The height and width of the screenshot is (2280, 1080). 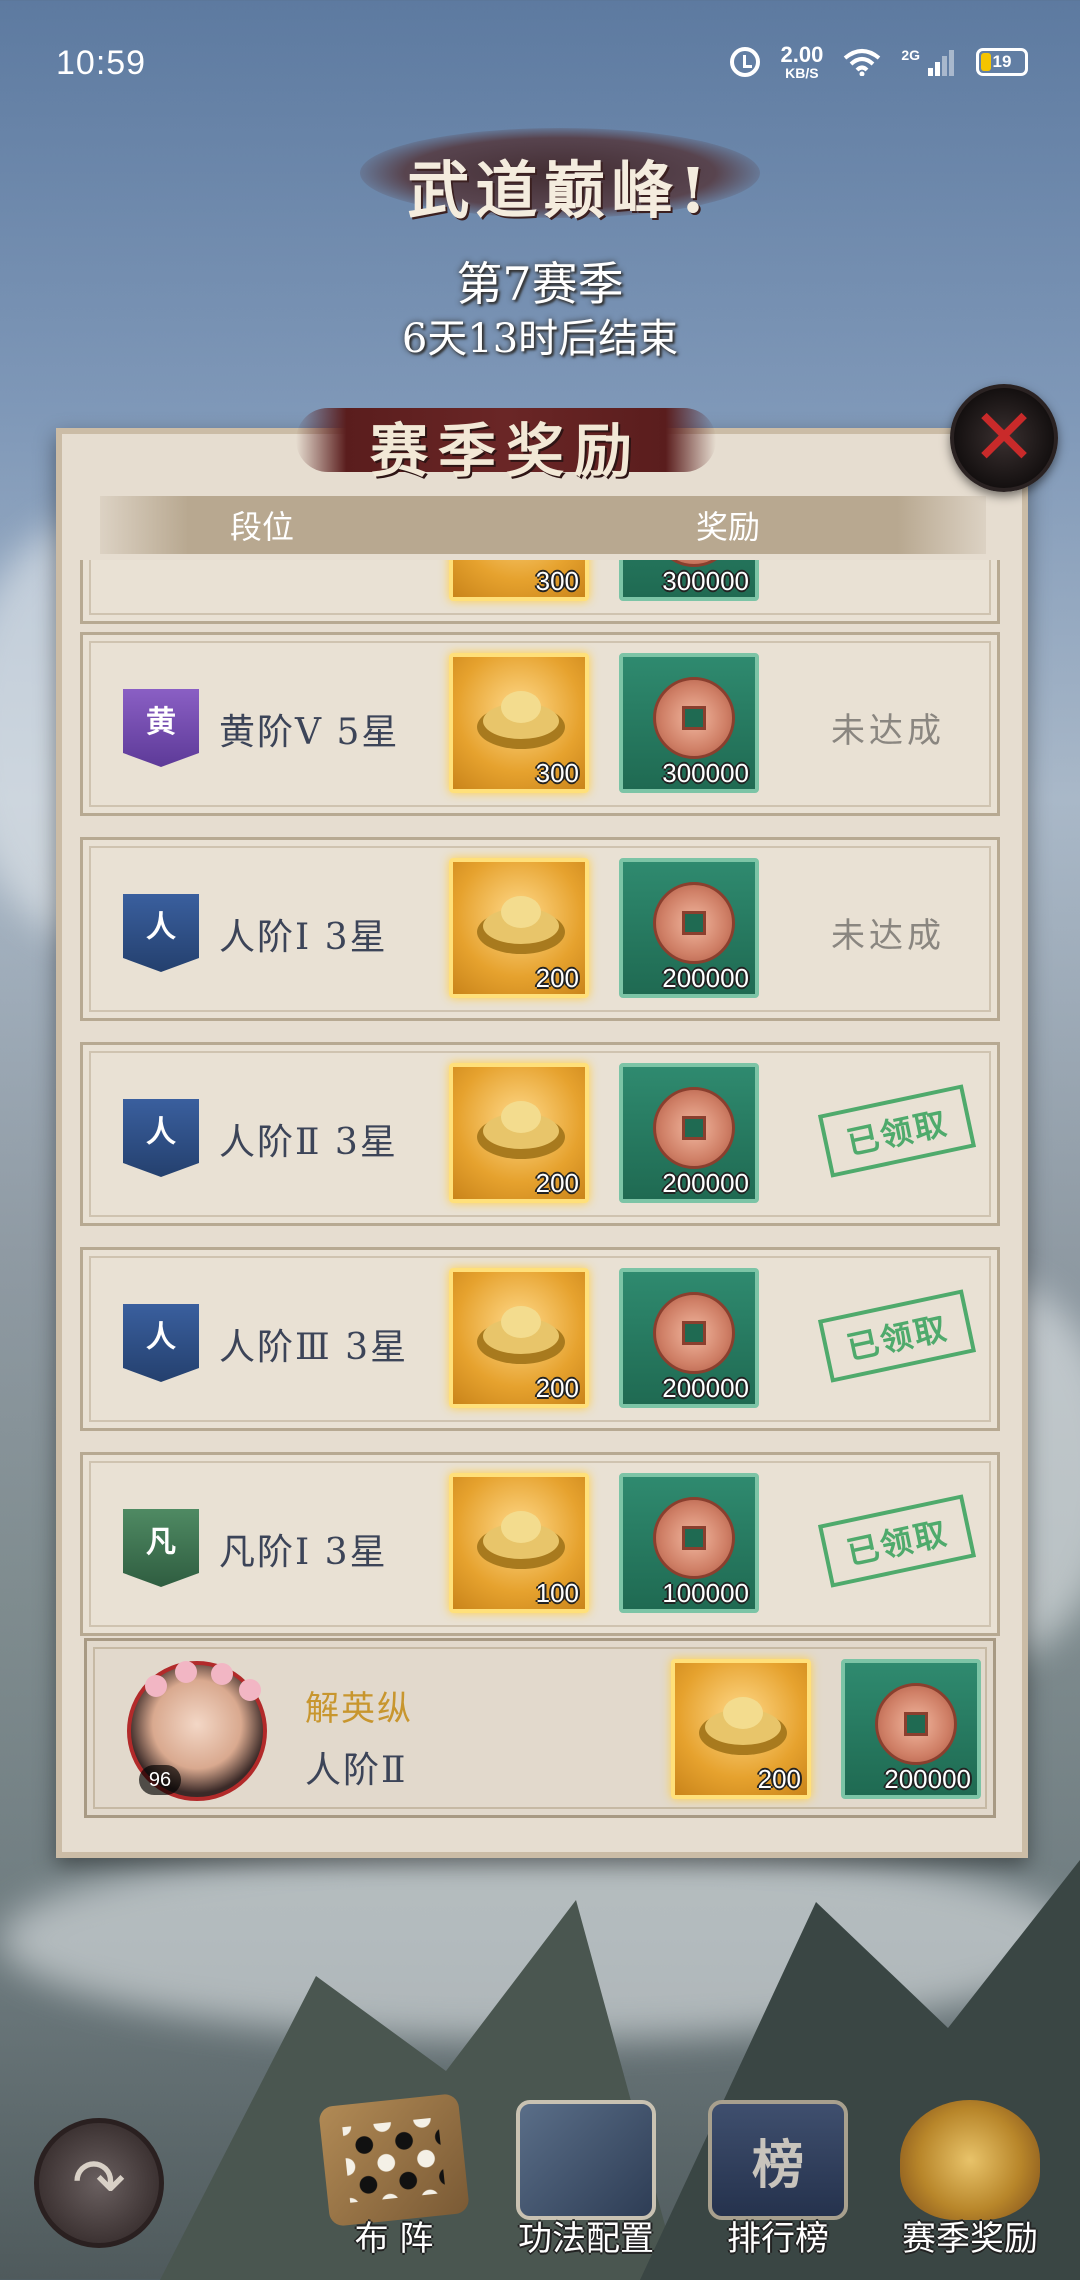 What do you see at coordinates (557, 773) in the screenshot?
I see `gold-amount: 300` at bounding box center [557, 773].